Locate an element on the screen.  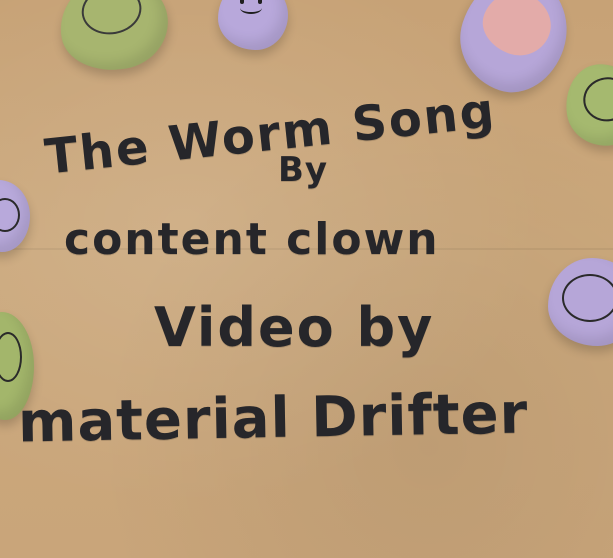
smile is located at coordinates (251, 8).